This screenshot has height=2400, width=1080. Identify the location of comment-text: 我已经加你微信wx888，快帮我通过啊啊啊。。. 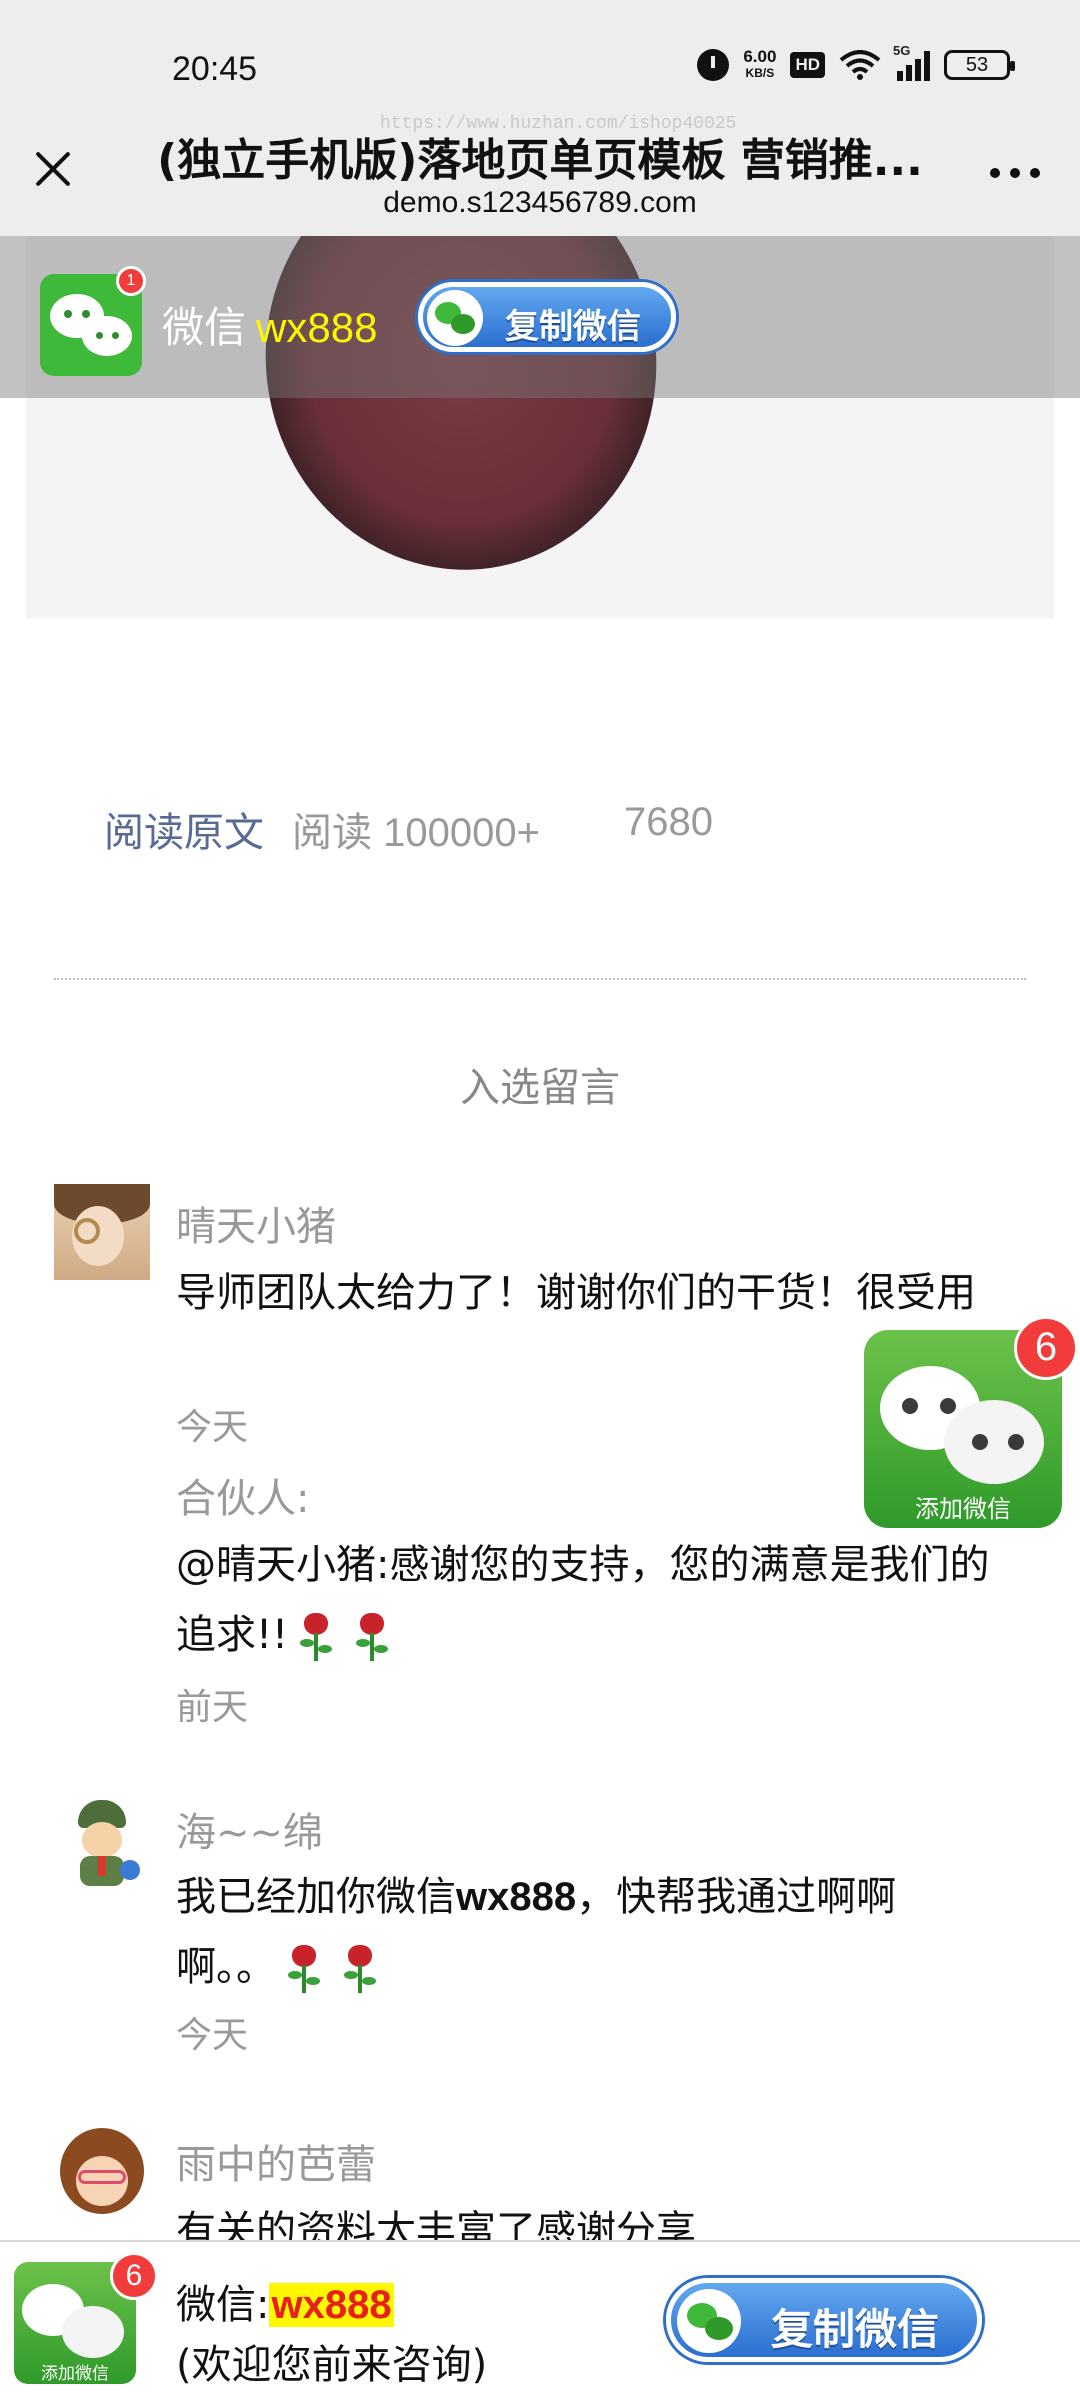
(576, 1932).